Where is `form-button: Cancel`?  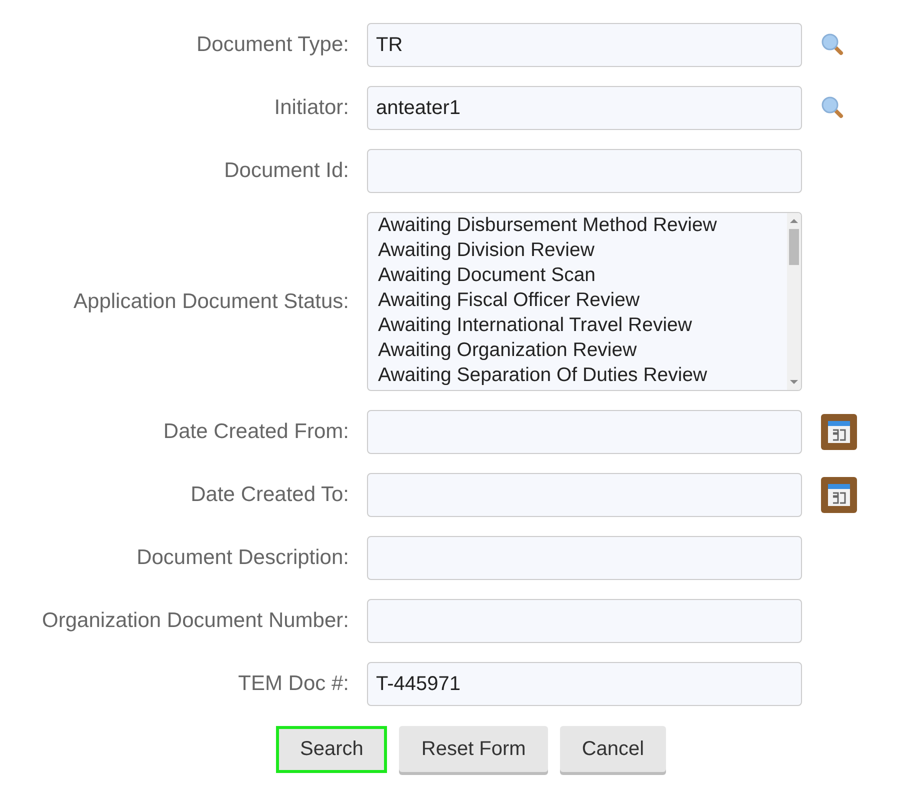 form-button: Cancel is located at coordinates (613, 749).